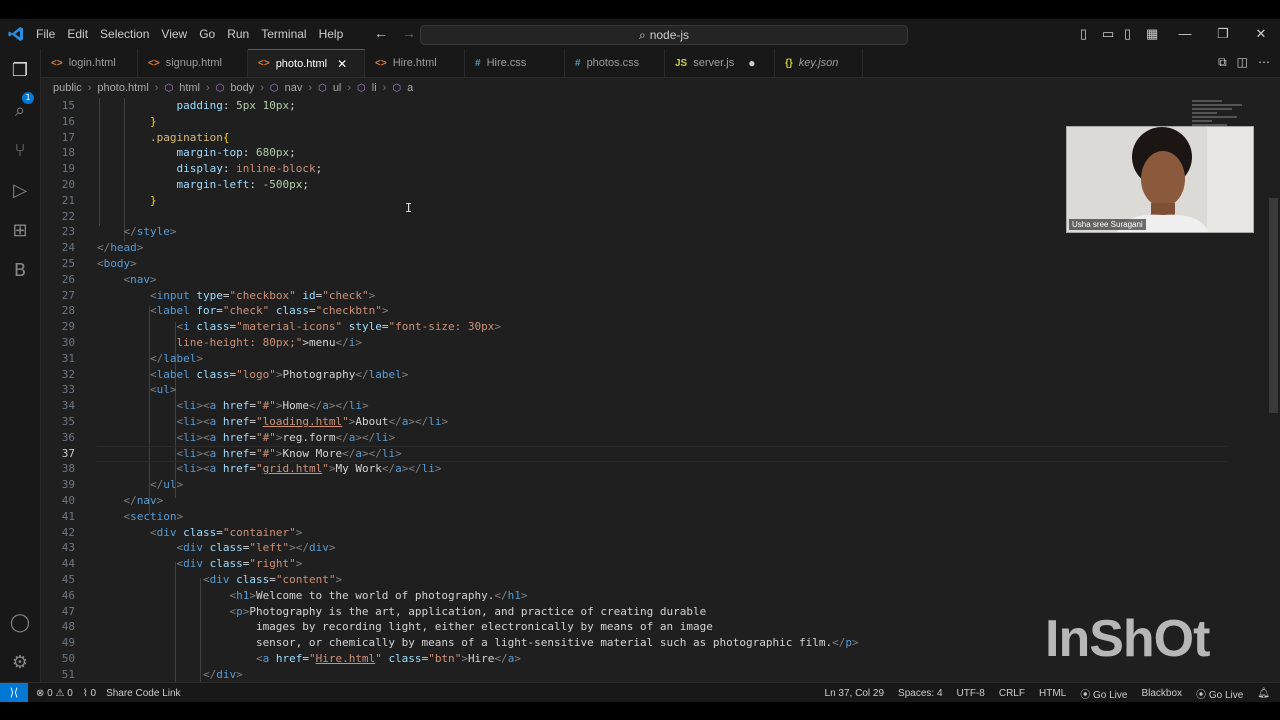 The image size is (1280, 720). I want to click on tab-server-js: JS server.js ●, so click(720, 63).